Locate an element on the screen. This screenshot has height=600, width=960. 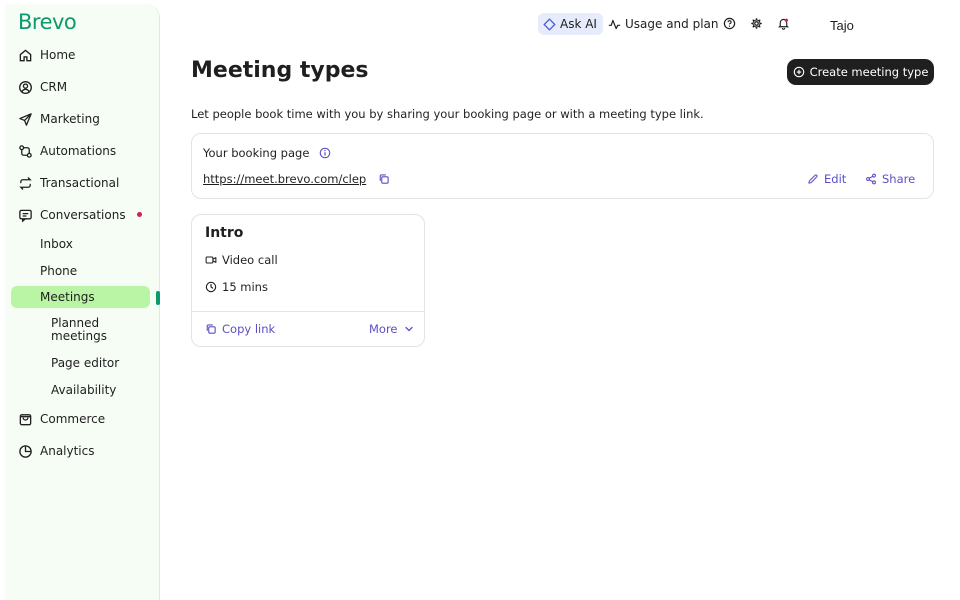
card-divider is located at coordinates (308, 311).